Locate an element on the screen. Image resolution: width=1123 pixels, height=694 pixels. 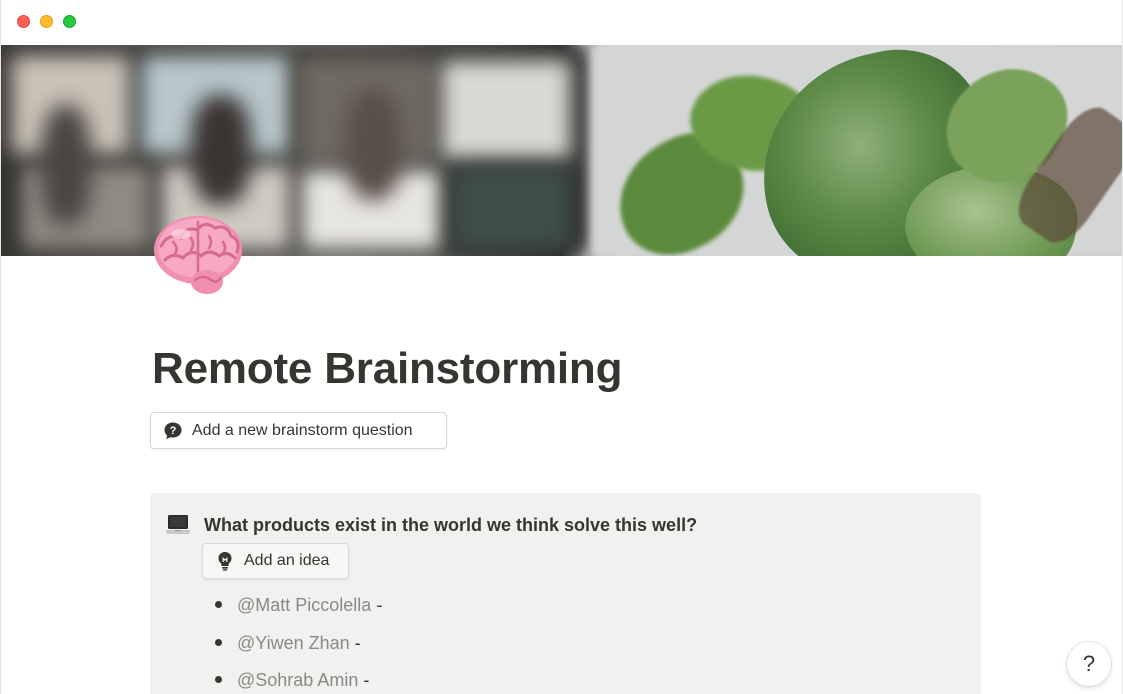
help-button: ? is located at coordinates (1089, 664).